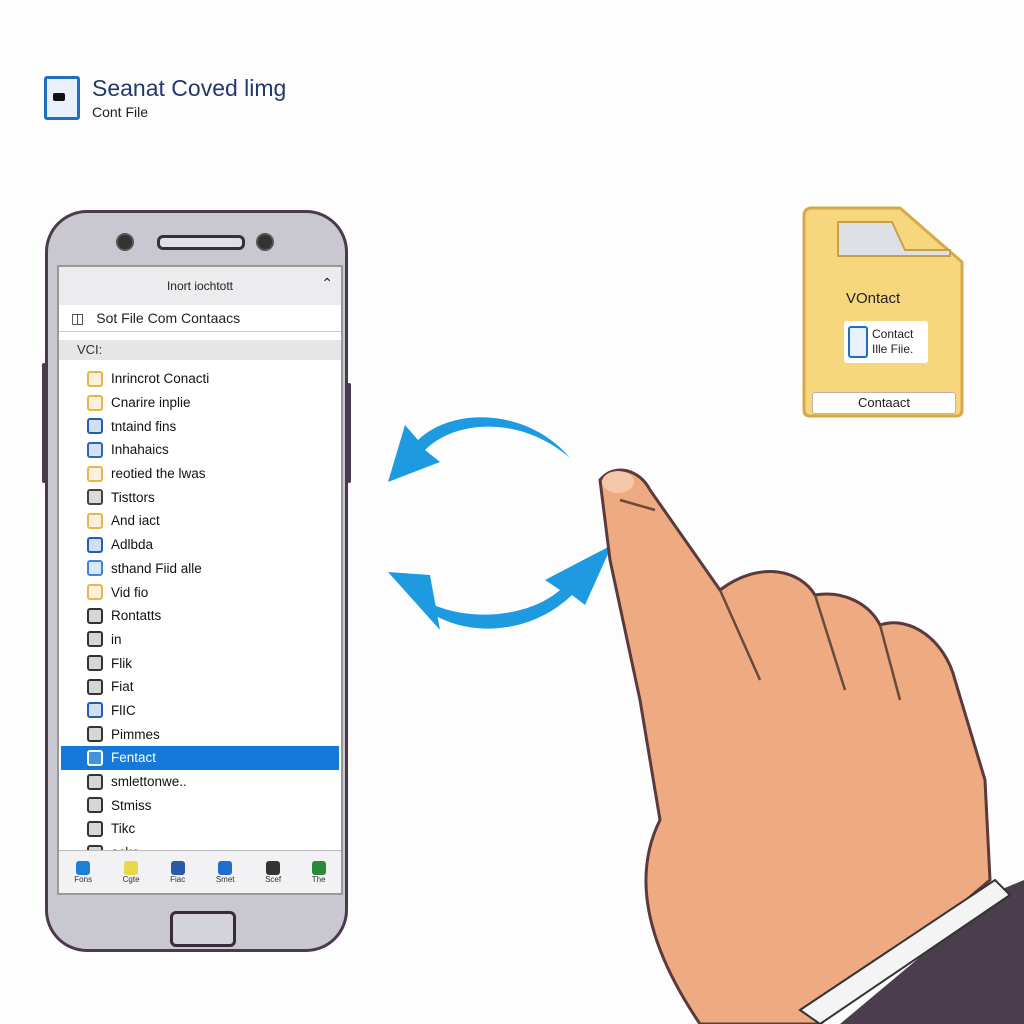  I want to click on contact-file-card: Contact Ille Fiie., so click(886, 342).